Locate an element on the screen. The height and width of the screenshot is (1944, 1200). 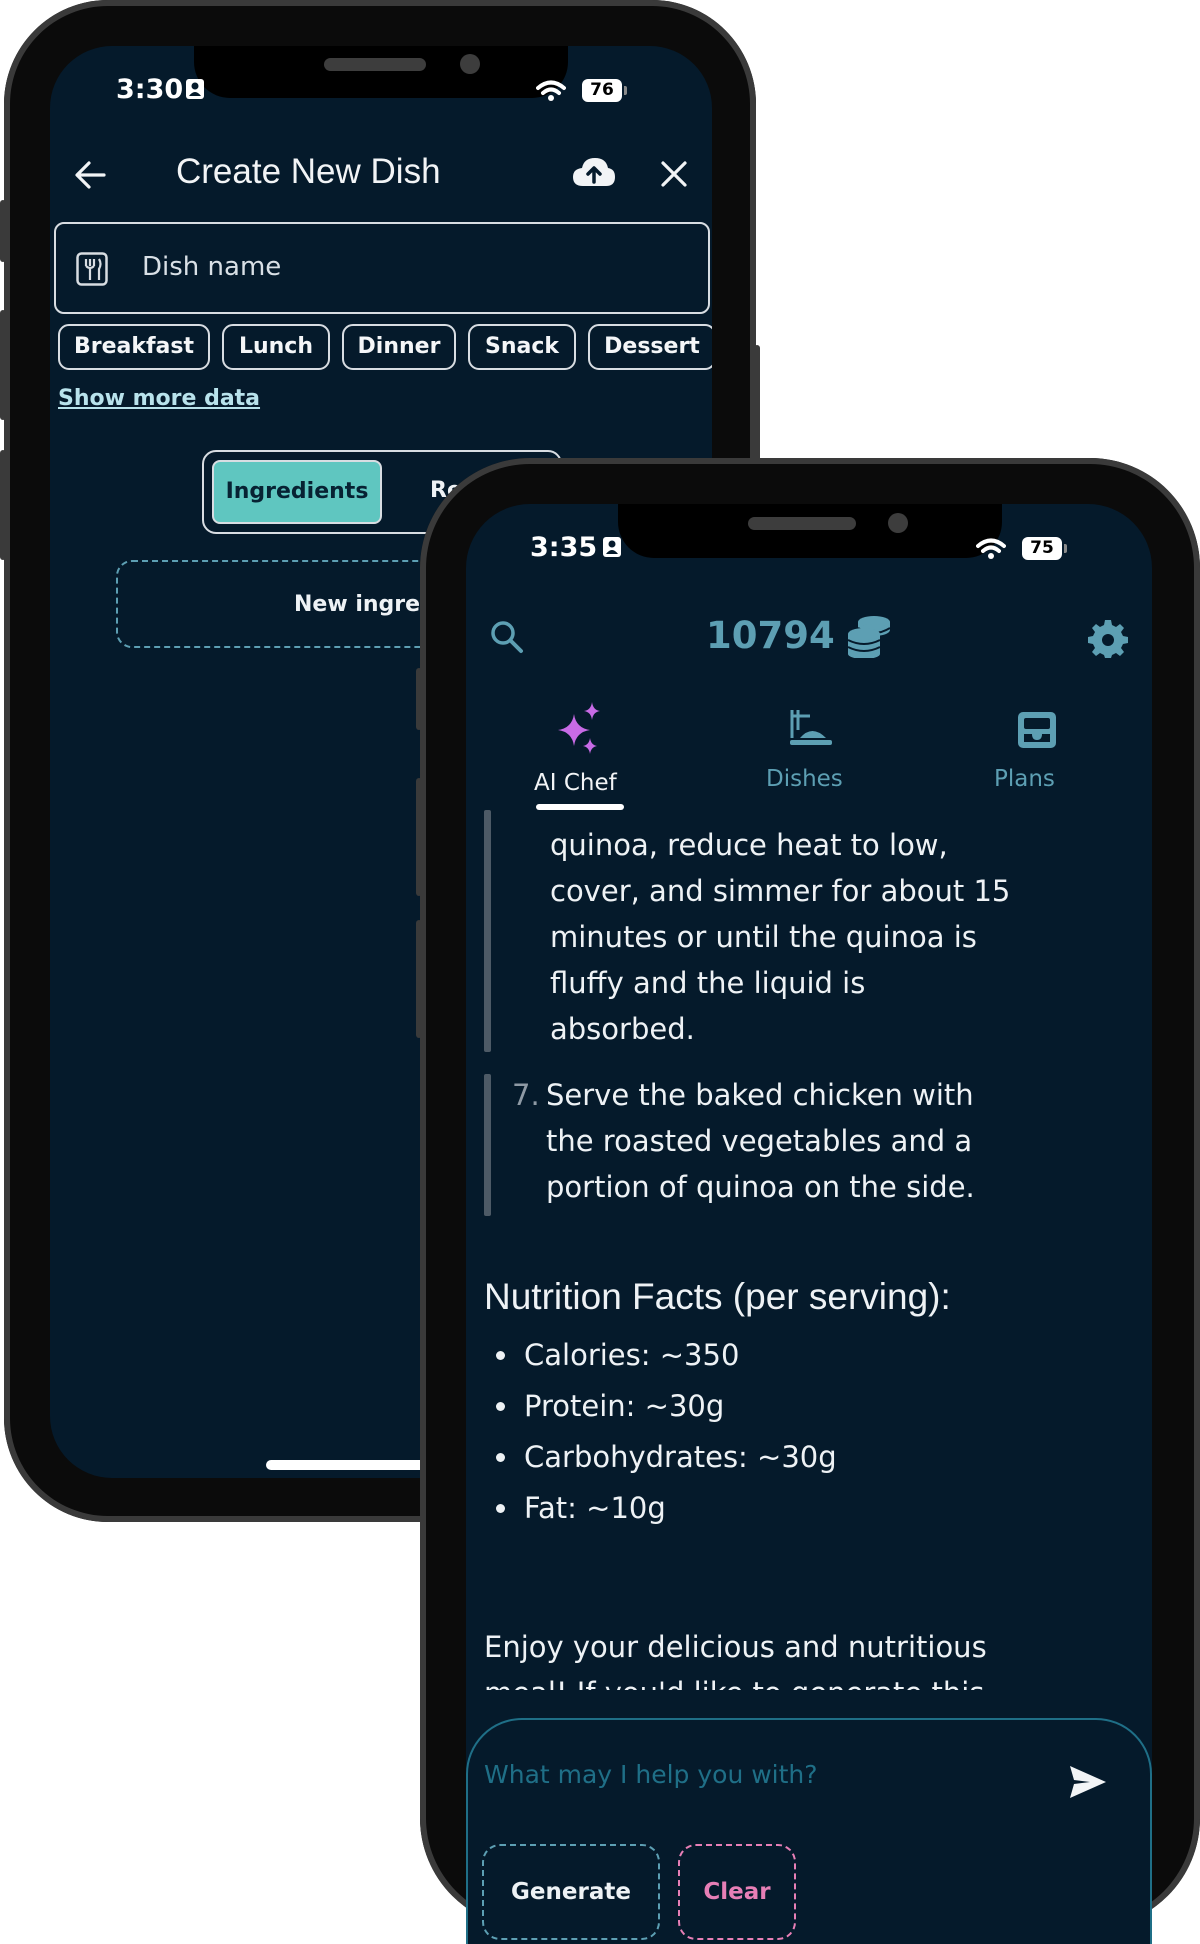
step-6-line: absorbed. is located at coordinates (622, 1029).